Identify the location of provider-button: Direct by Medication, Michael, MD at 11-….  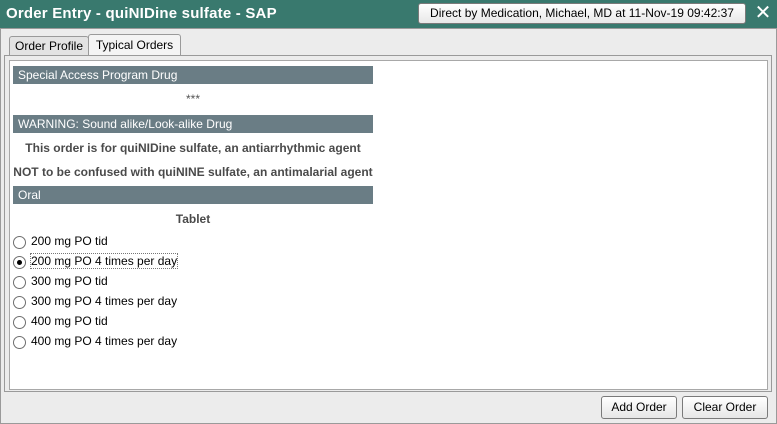
(582, 13).